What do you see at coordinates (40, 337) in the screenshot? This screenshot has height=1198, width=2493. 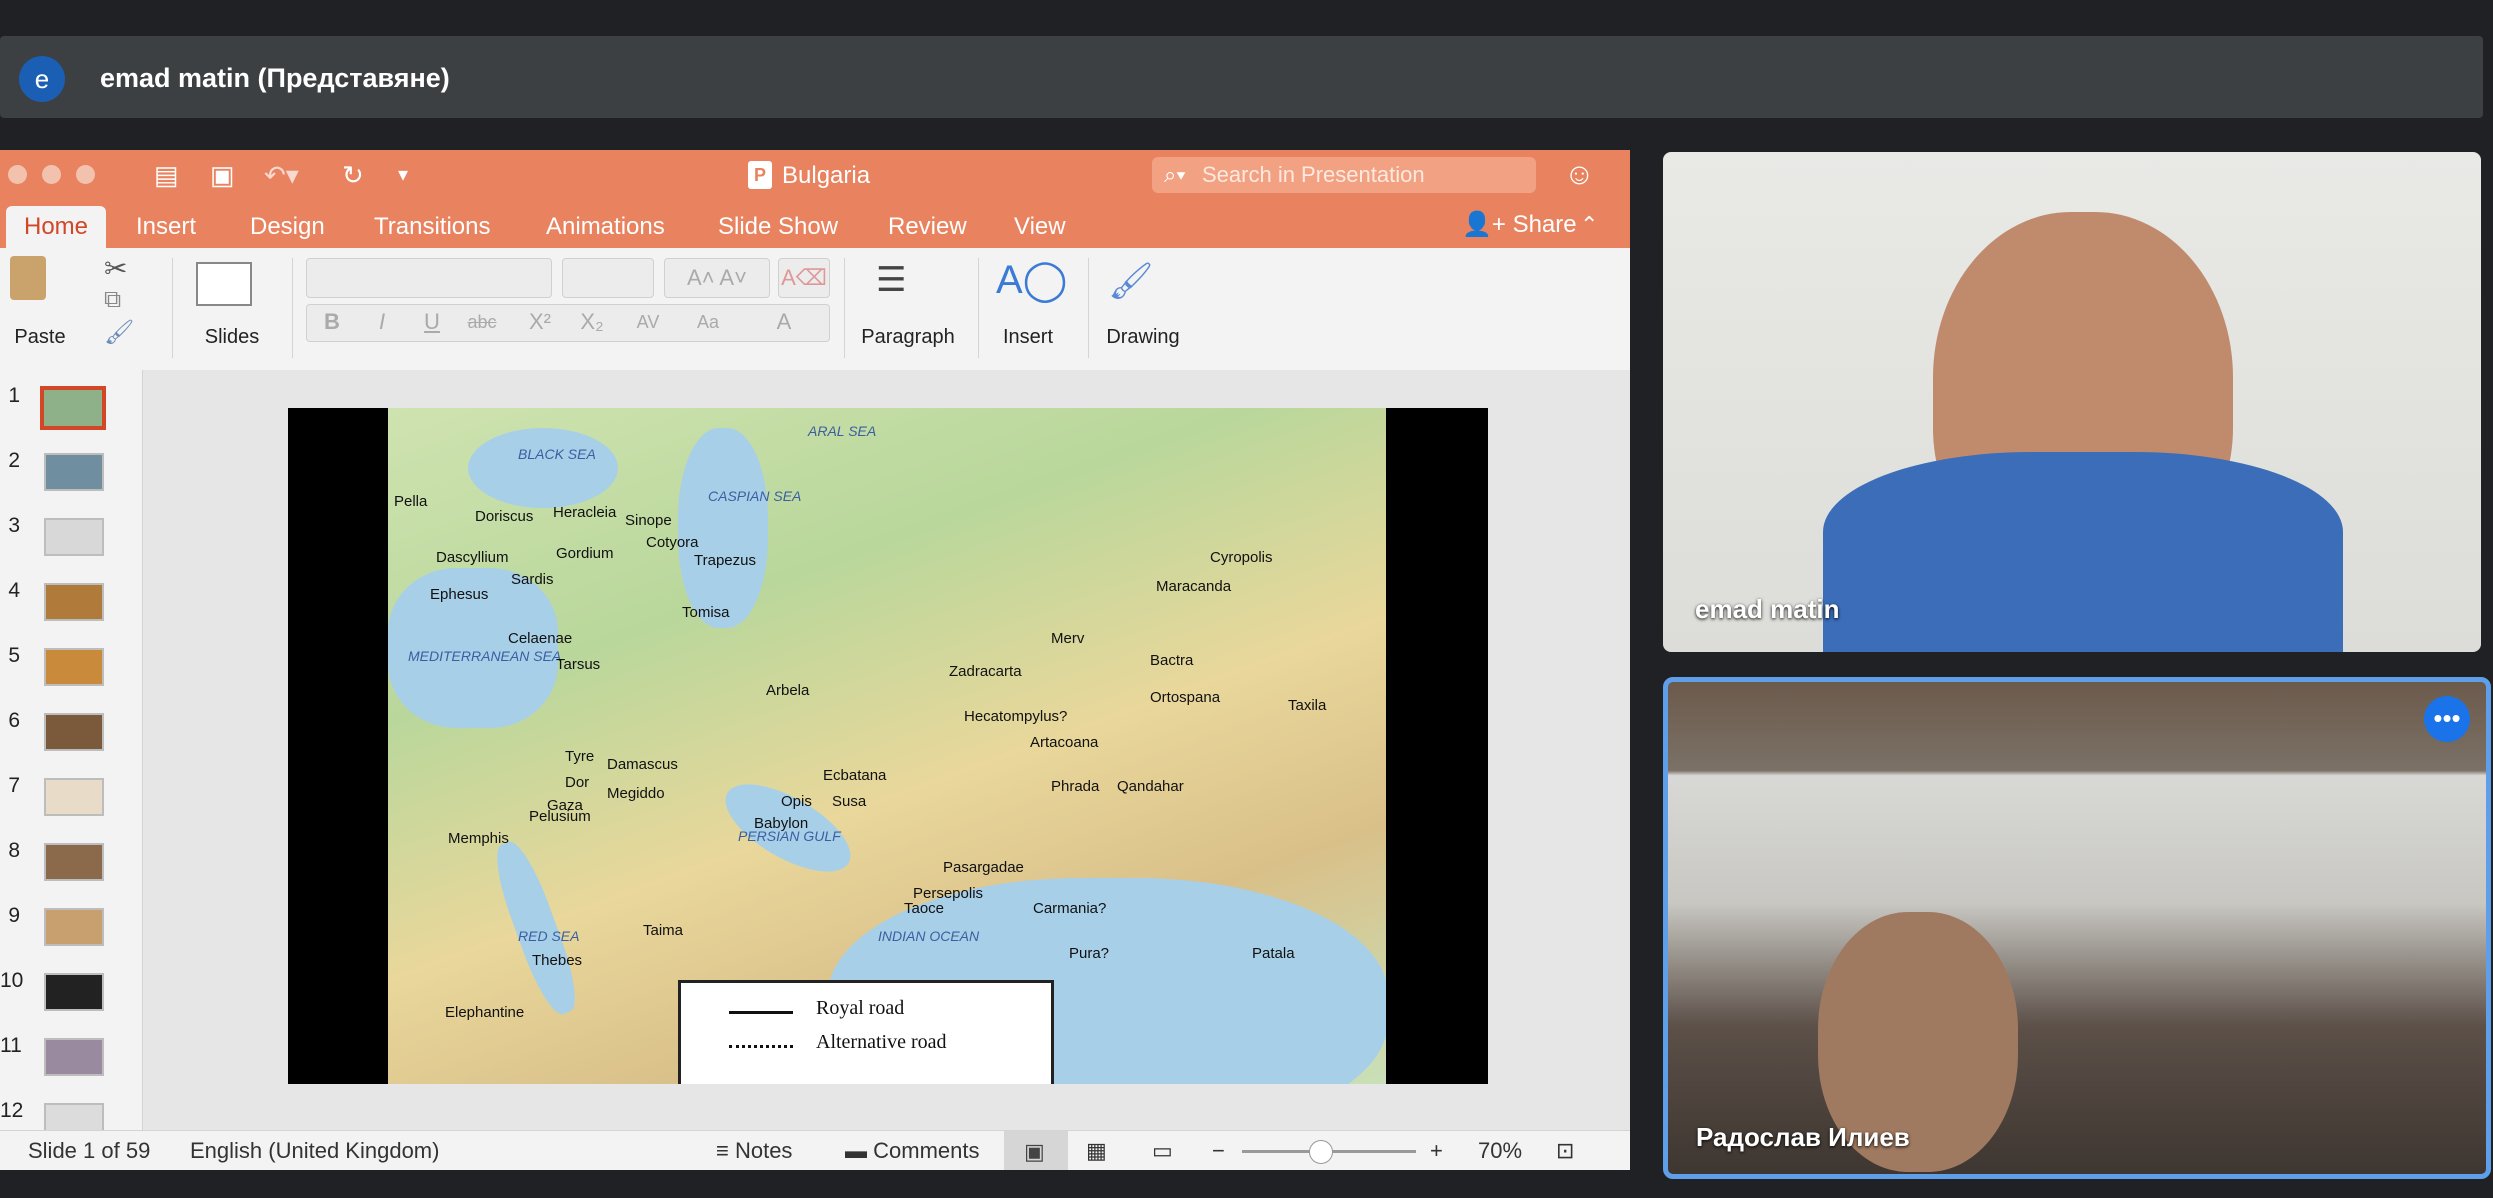 I see `paste-button: Paste` at bounding box center [40, 337].